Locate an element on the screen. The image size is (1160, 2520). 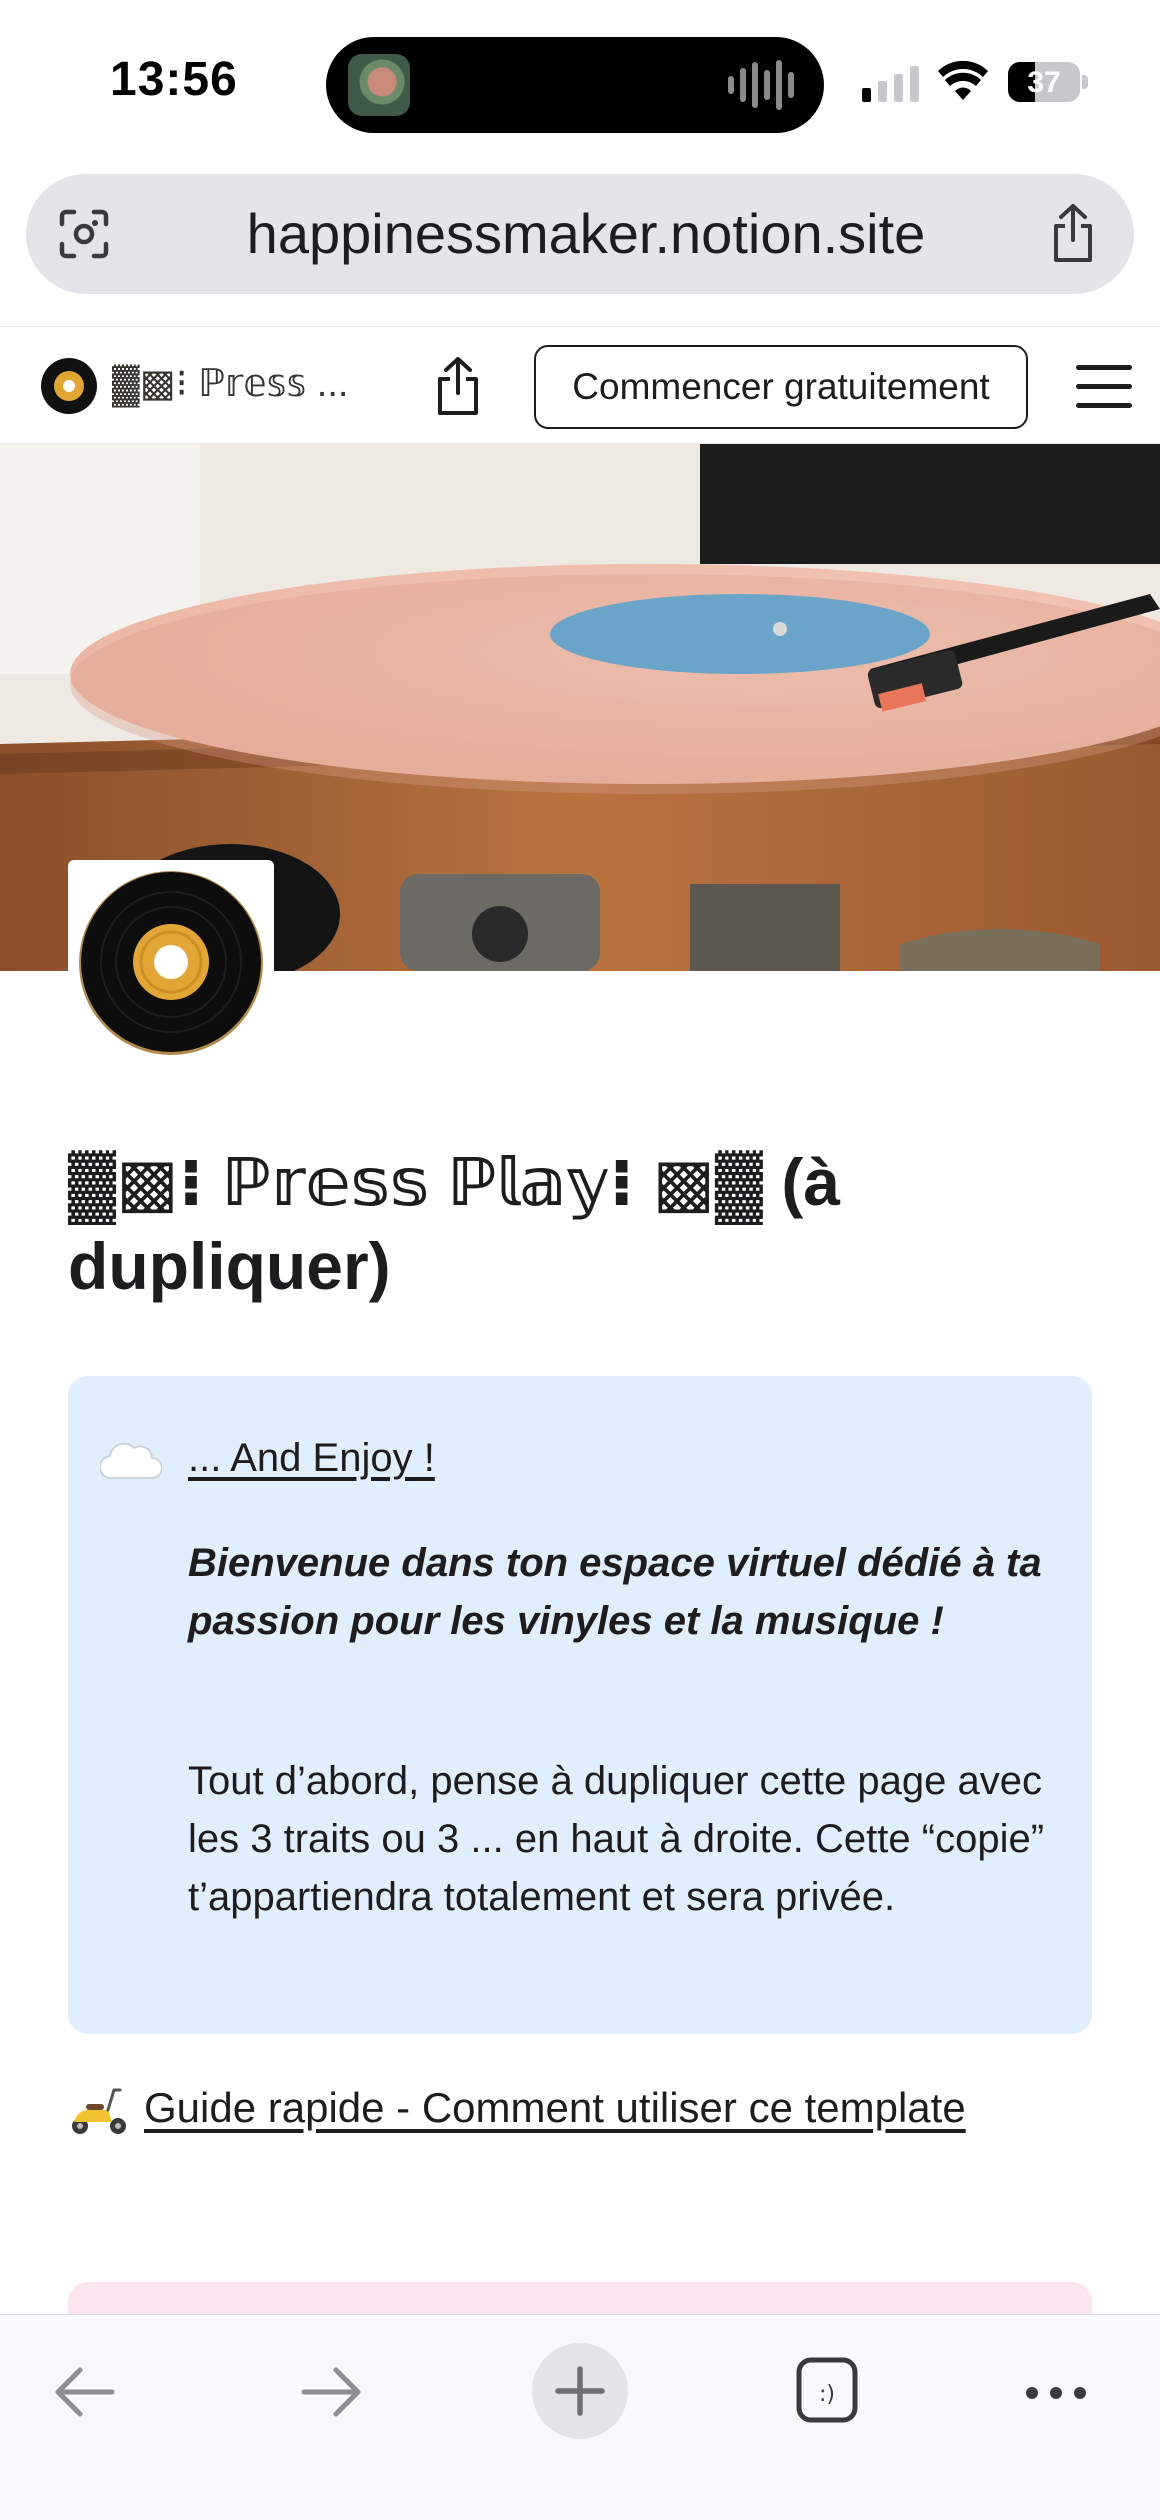
more-dots-icon is located at coordinates (1056, 2393).